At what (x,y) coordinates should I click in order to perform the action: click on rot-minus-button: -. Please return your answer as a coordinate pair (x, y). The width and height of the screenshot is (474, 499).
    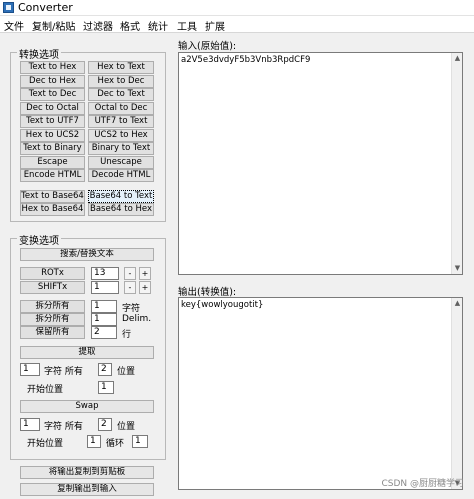
    Looking at the image, I should click on (130, 273).